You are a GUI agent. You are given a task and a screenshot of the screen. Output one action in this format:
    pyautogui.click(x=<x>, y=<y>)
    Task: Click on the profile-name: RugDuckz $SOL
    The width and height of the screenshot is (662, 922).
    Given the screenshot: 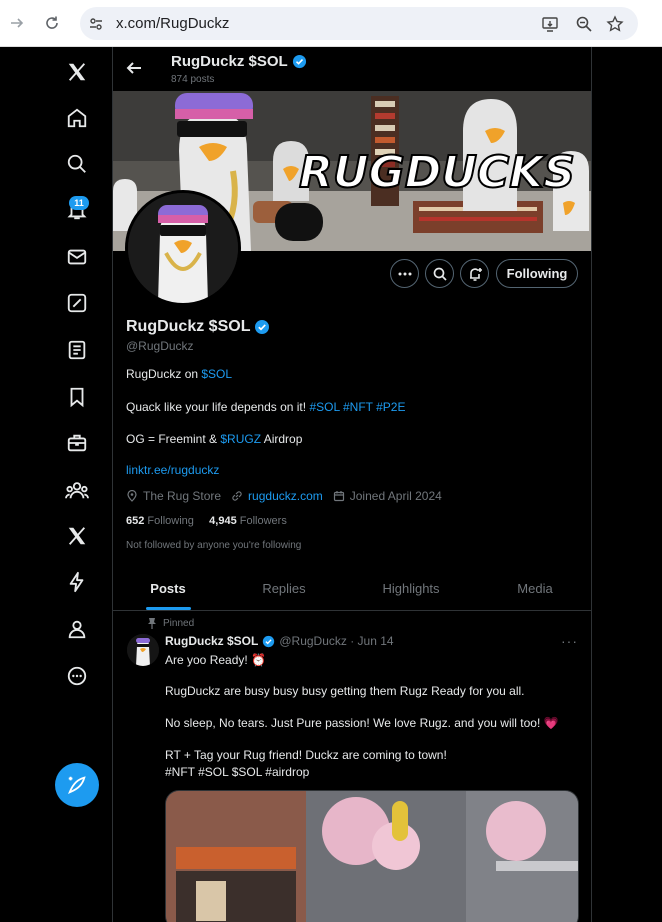 What is the action you would take?
    pyautogui.click(x=198, y=327)
    